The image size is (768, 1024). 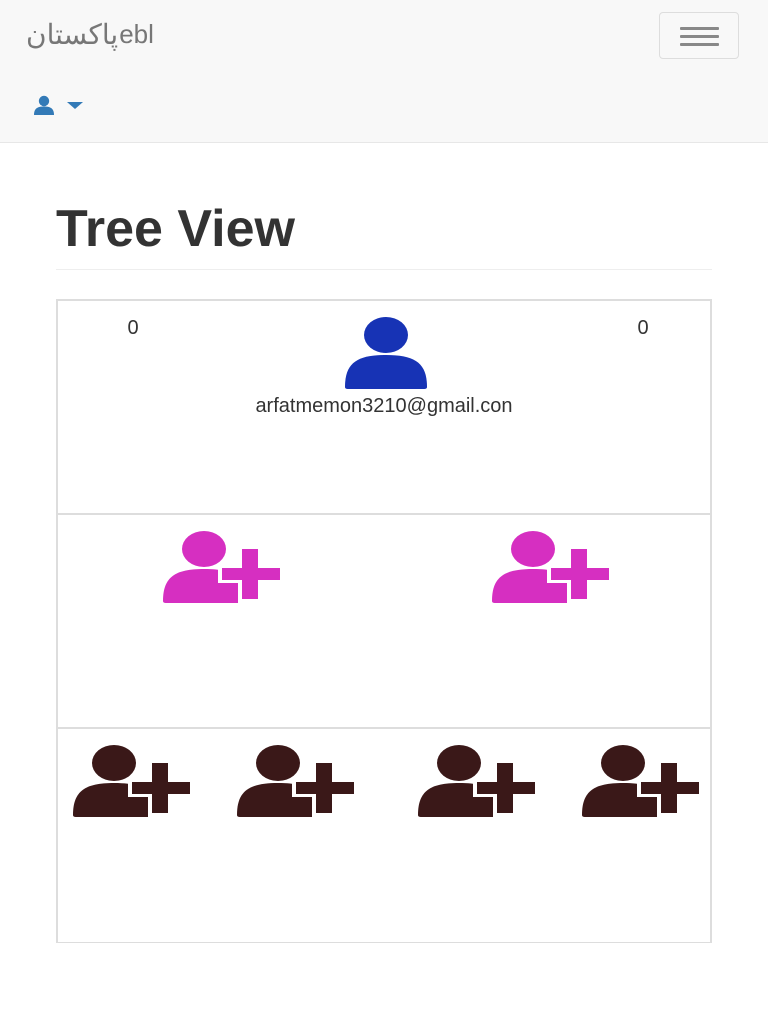 I want to click on add-member-ll-button, so click(x=132, y=781).